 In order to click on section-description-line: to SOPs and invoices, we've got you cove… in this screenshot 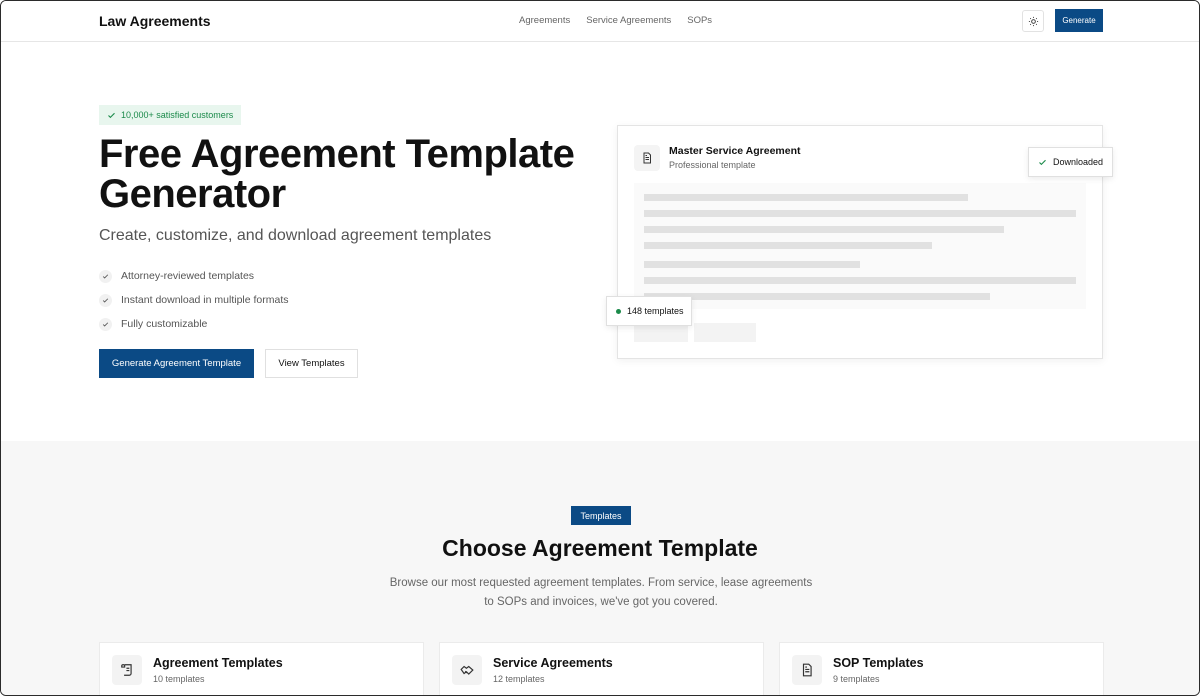, I will do `click(601, 602)`.